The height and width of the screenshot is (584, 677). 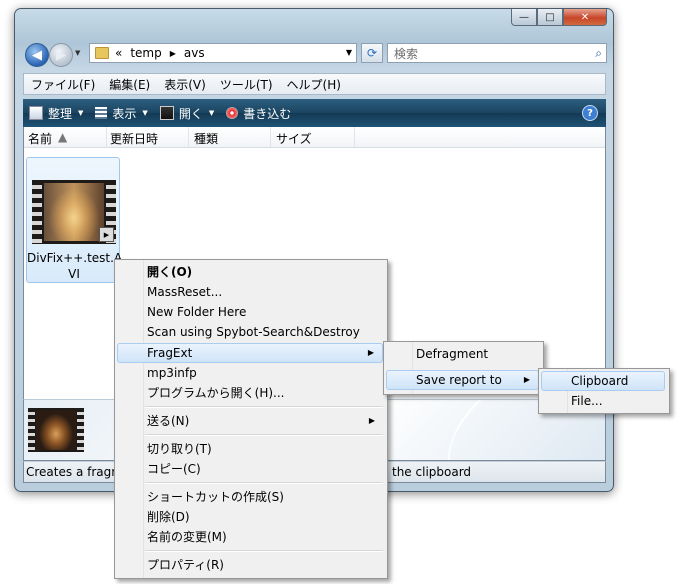 What do you see at coordinates (194, 53) in the screenshot?
I see `address-segment-avs: avs` at bounding box center [194, 53].